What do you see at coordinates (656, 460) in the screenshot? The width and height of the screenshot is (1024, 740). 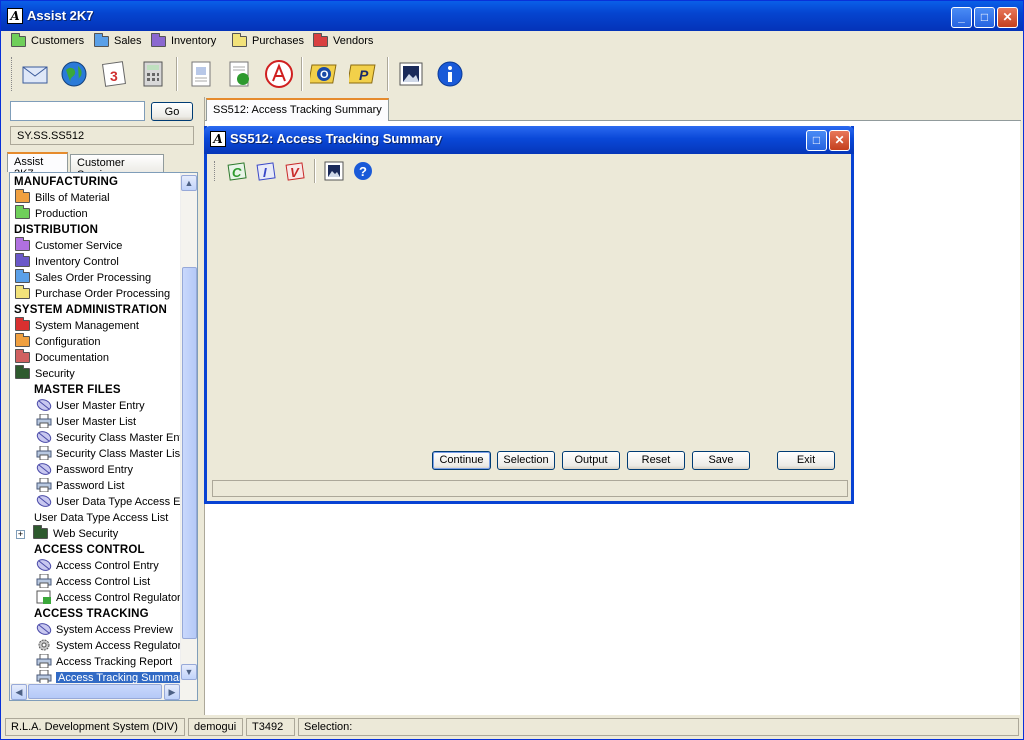 I see `reset-button: Reset` at bounding box center [656, 460].